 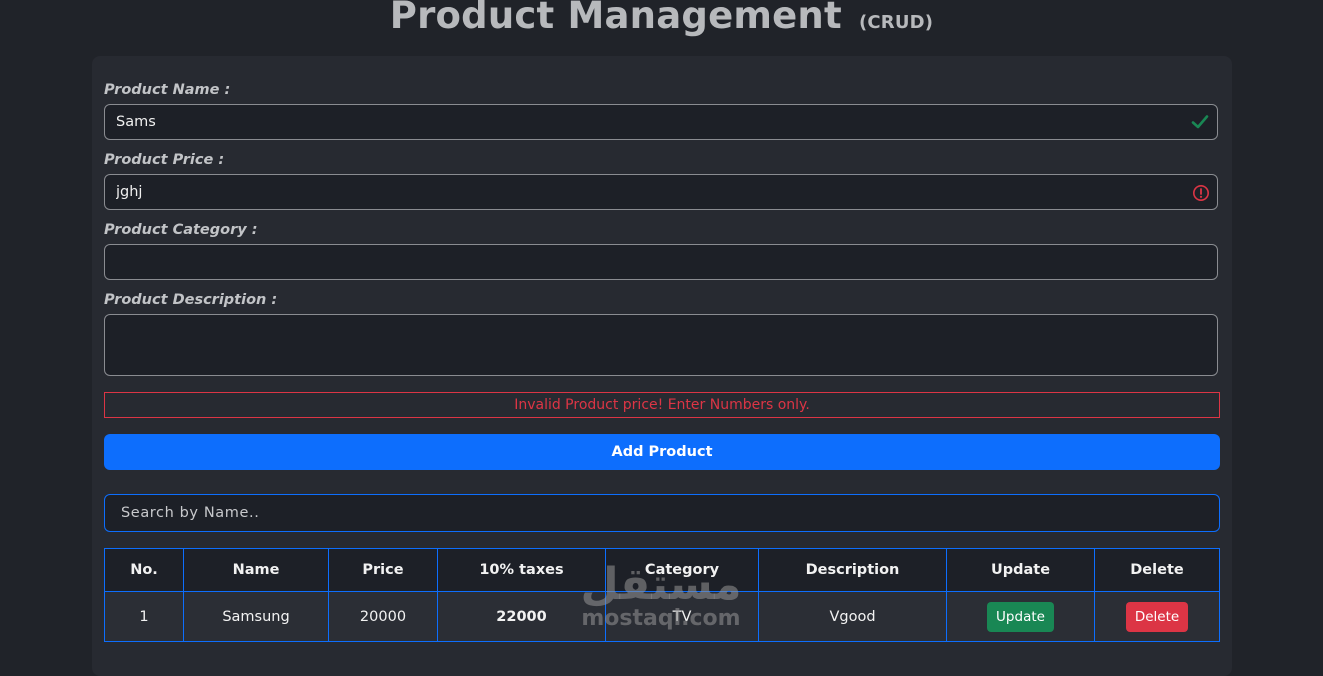 I want to click on product-description-label: Product Description :, so click(x=191, y=300).